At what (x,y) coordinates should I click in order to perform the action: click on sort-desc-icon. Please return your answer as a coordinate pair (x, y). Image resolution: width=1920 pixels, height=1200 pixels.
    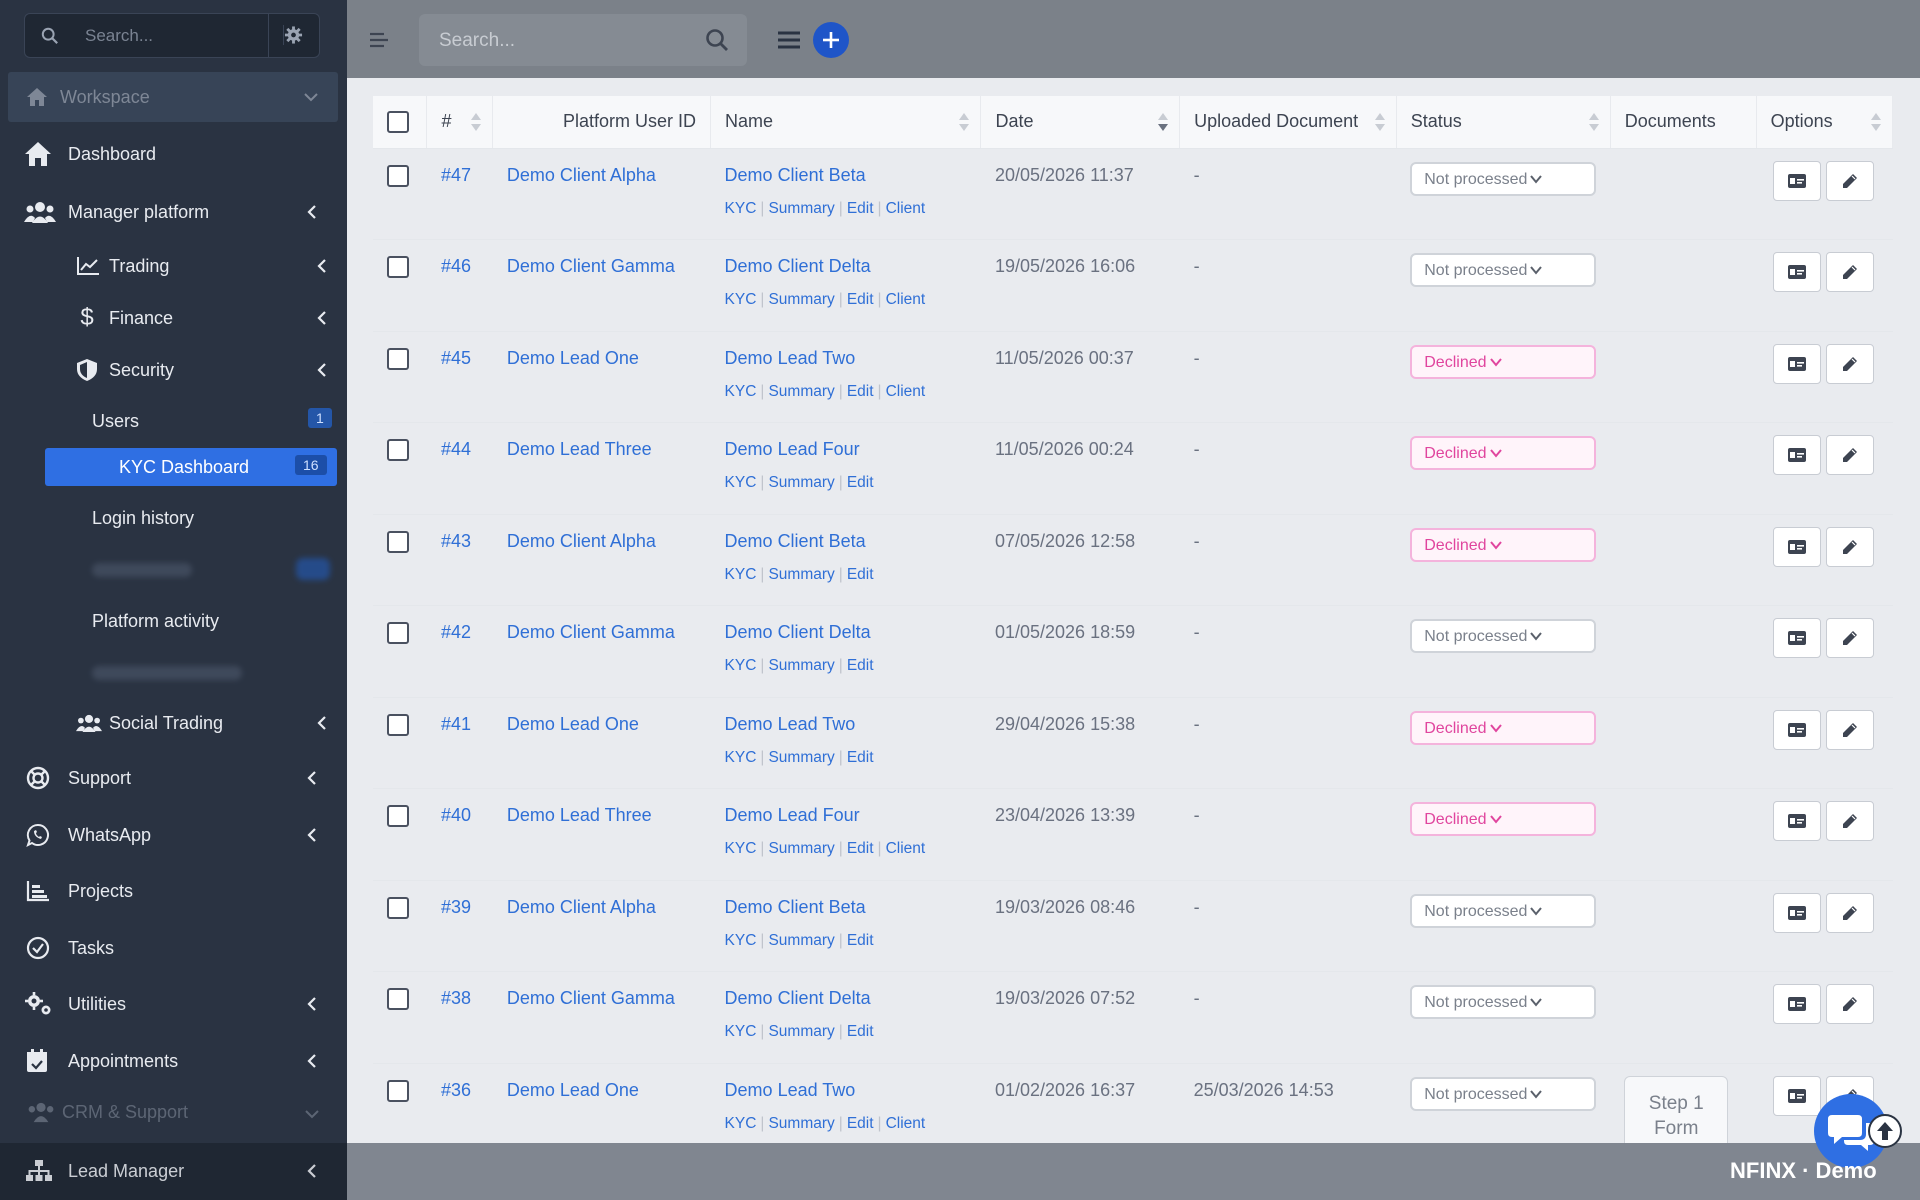
    Looking at the image, I should click on (1163, 122).